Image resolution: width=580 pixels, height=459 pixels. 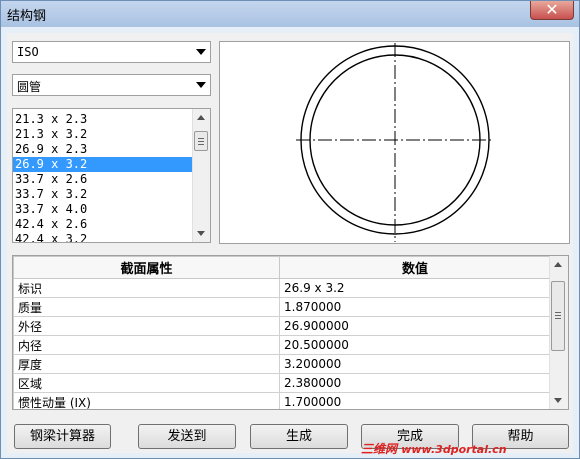 What do you see at coordinates (146, 345) in the screenshot?
I see `property-name-cell: 内径` at bounding box center [146, 345].